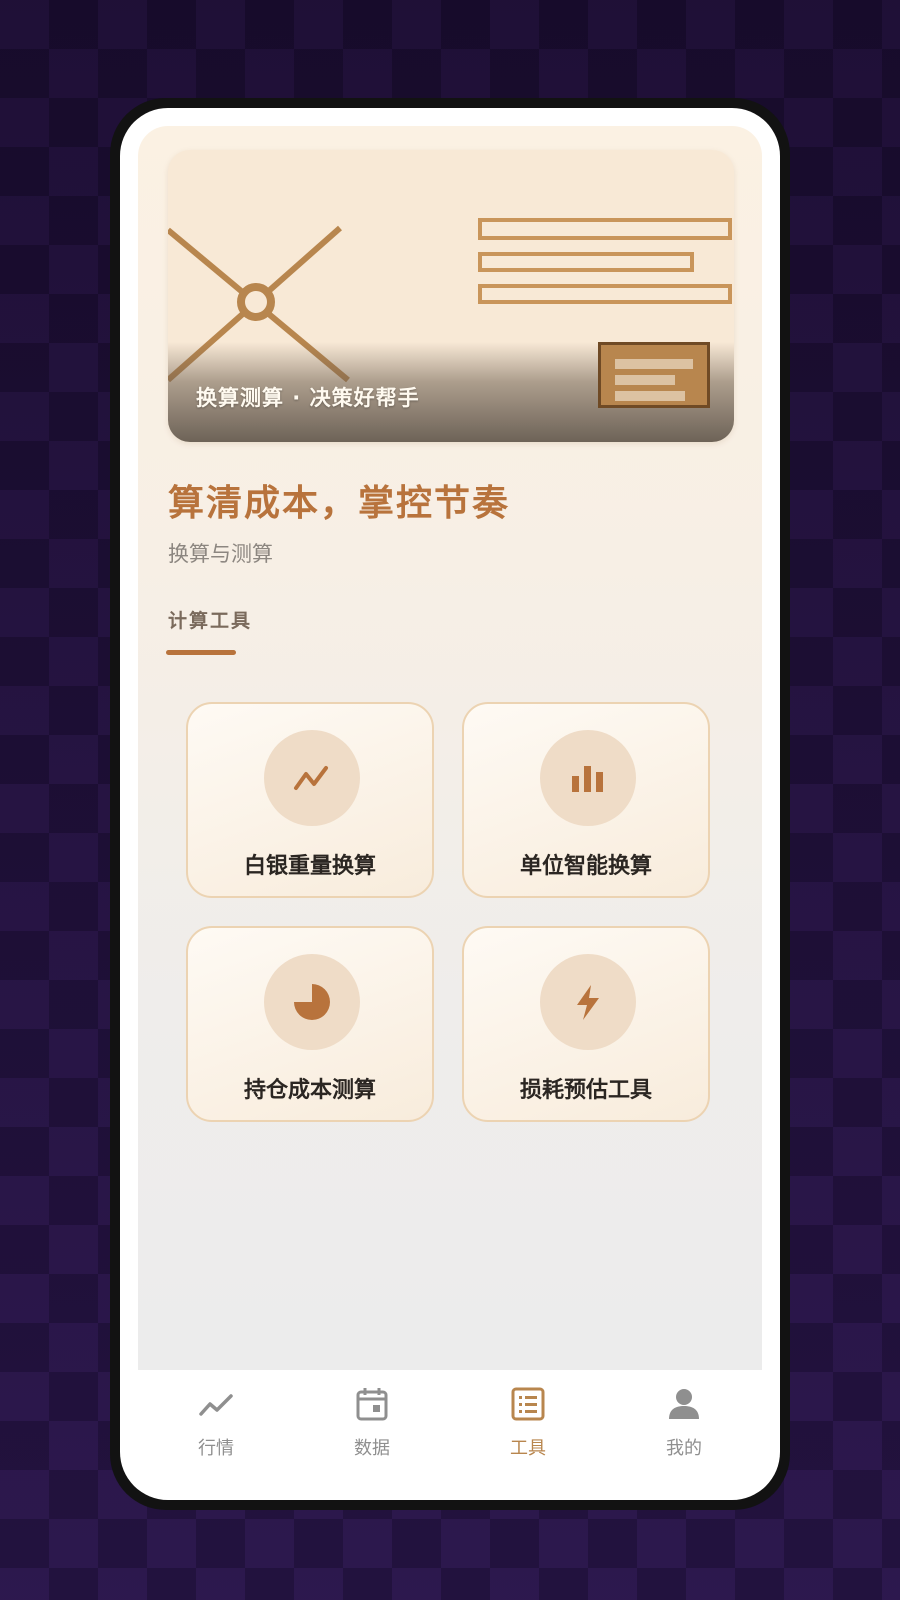 Image resolution: width=900 pixels, height=1600 pixels. What do you see at coordinates (684, 1448) in the screenshot?
I see `nav-item-label: 我的` at bounding box center [684, 1448].